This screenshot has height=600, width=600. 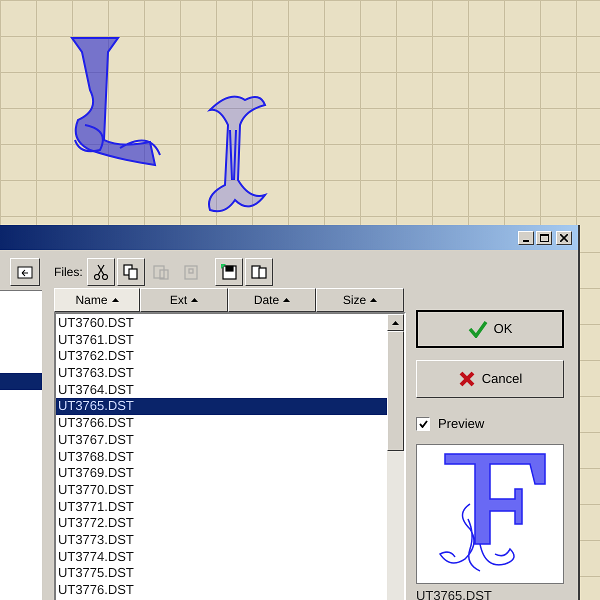 What do you see at coordinates (221, 423) in the screenshot?
I see `file-item: UT3766.DST` at bounding box center [221, 423].